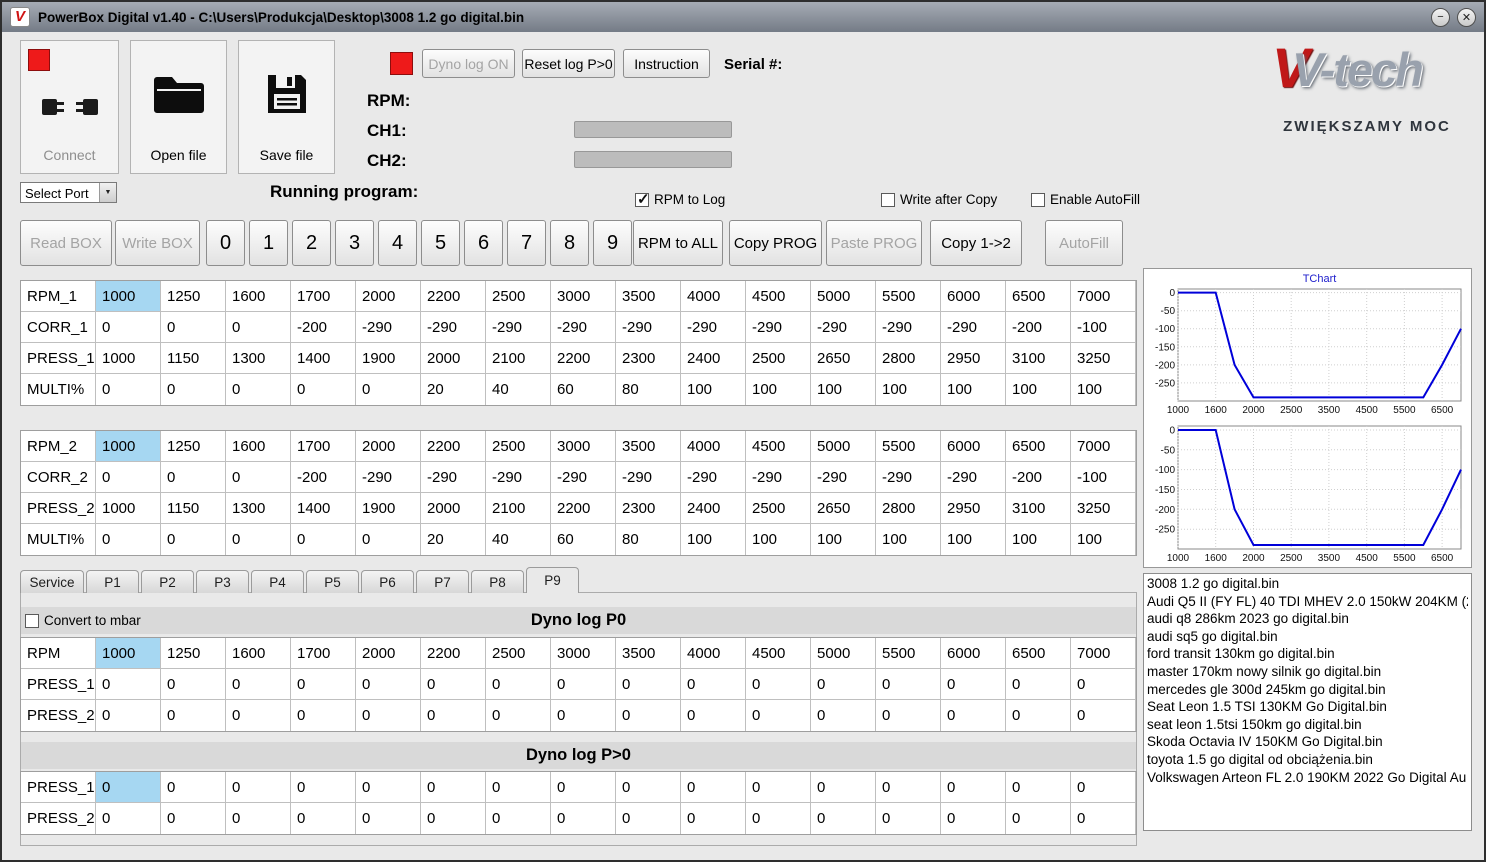  I want to click on copy-prog-button: Copy PROG, so click(775, 243).